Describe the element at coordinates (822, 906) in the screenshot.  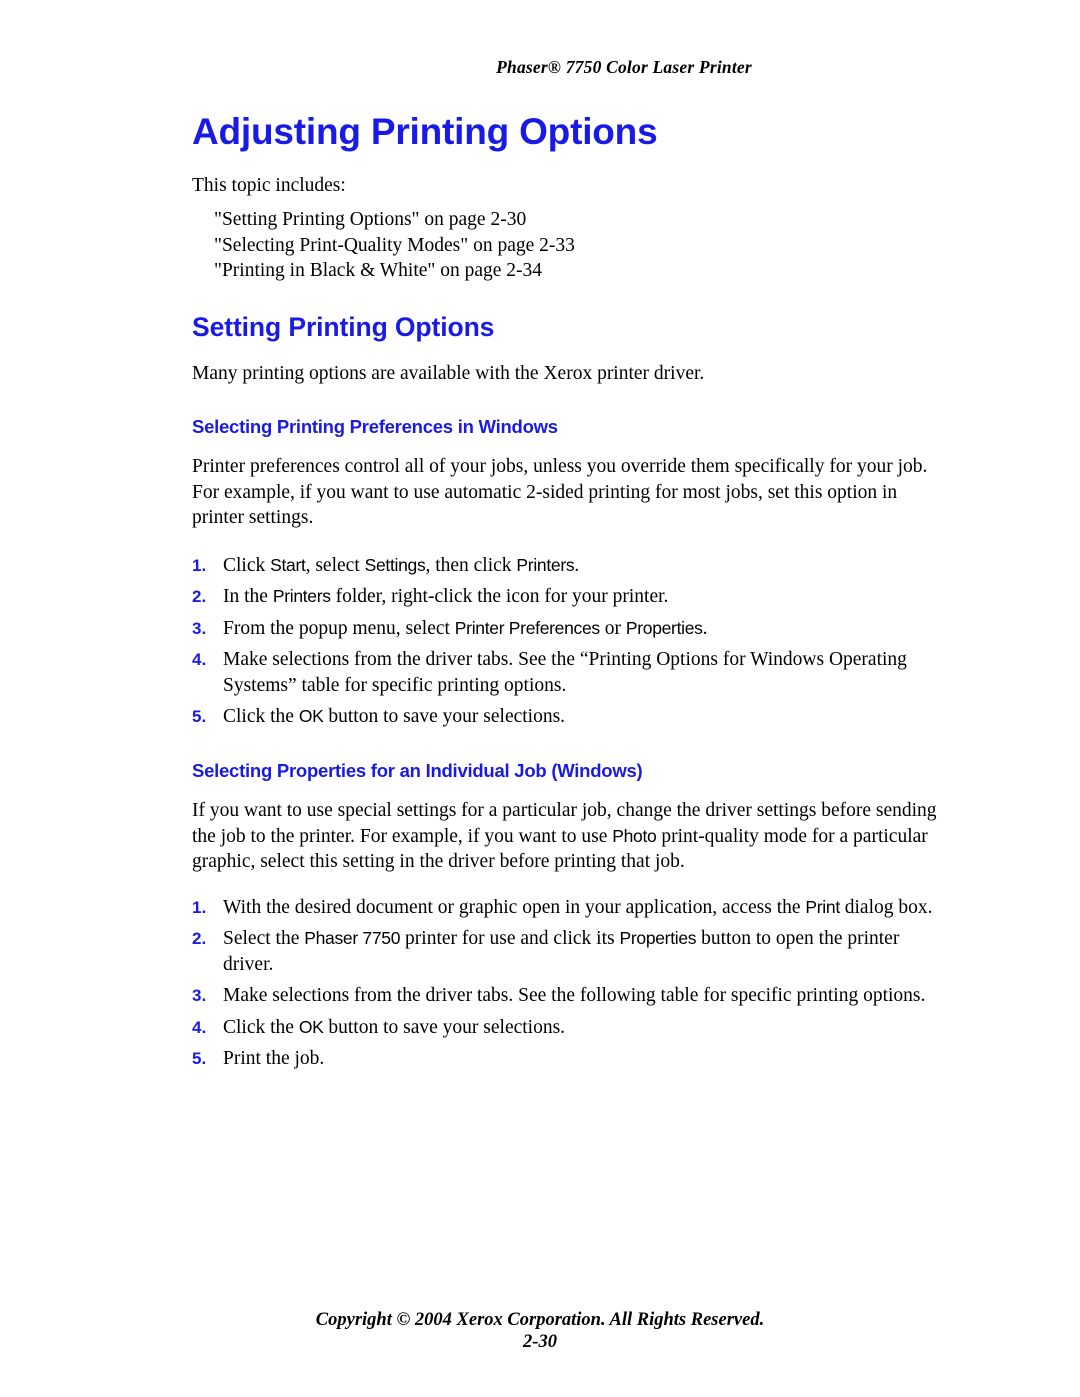
I see `ui-term: Print` at that location.